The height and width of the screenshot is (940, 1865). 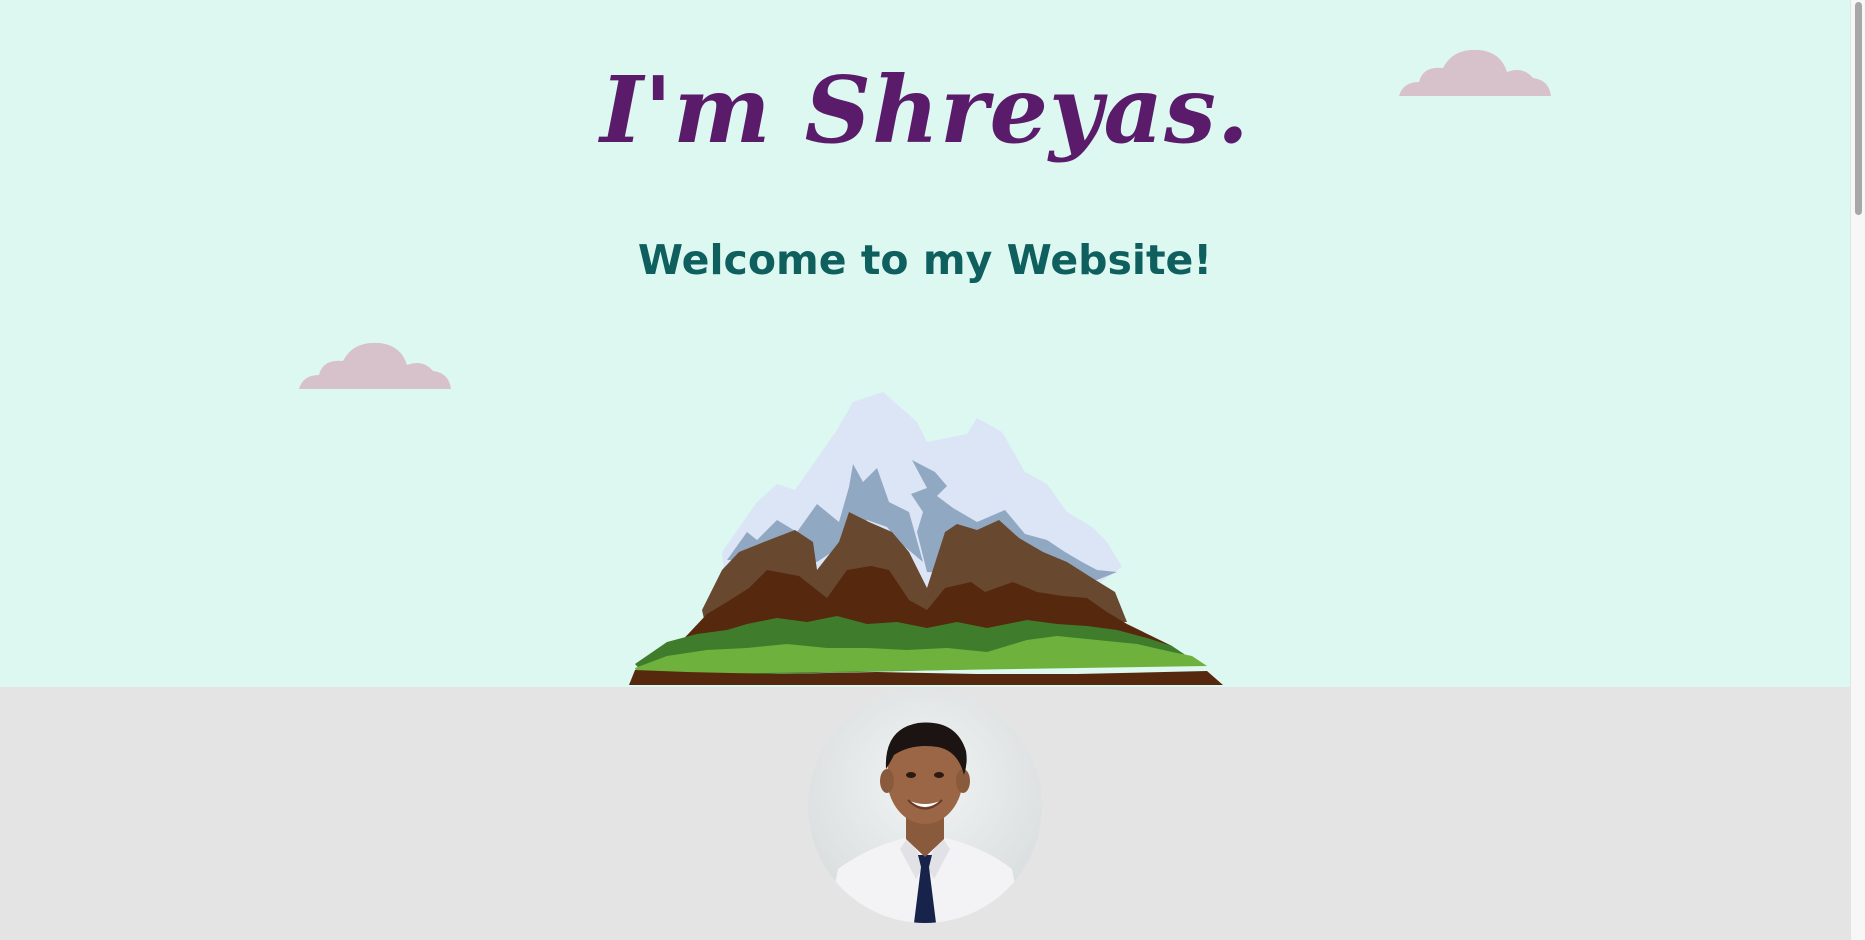 I want to click on mountain-illustration-icon, so click(x=926, y=538).